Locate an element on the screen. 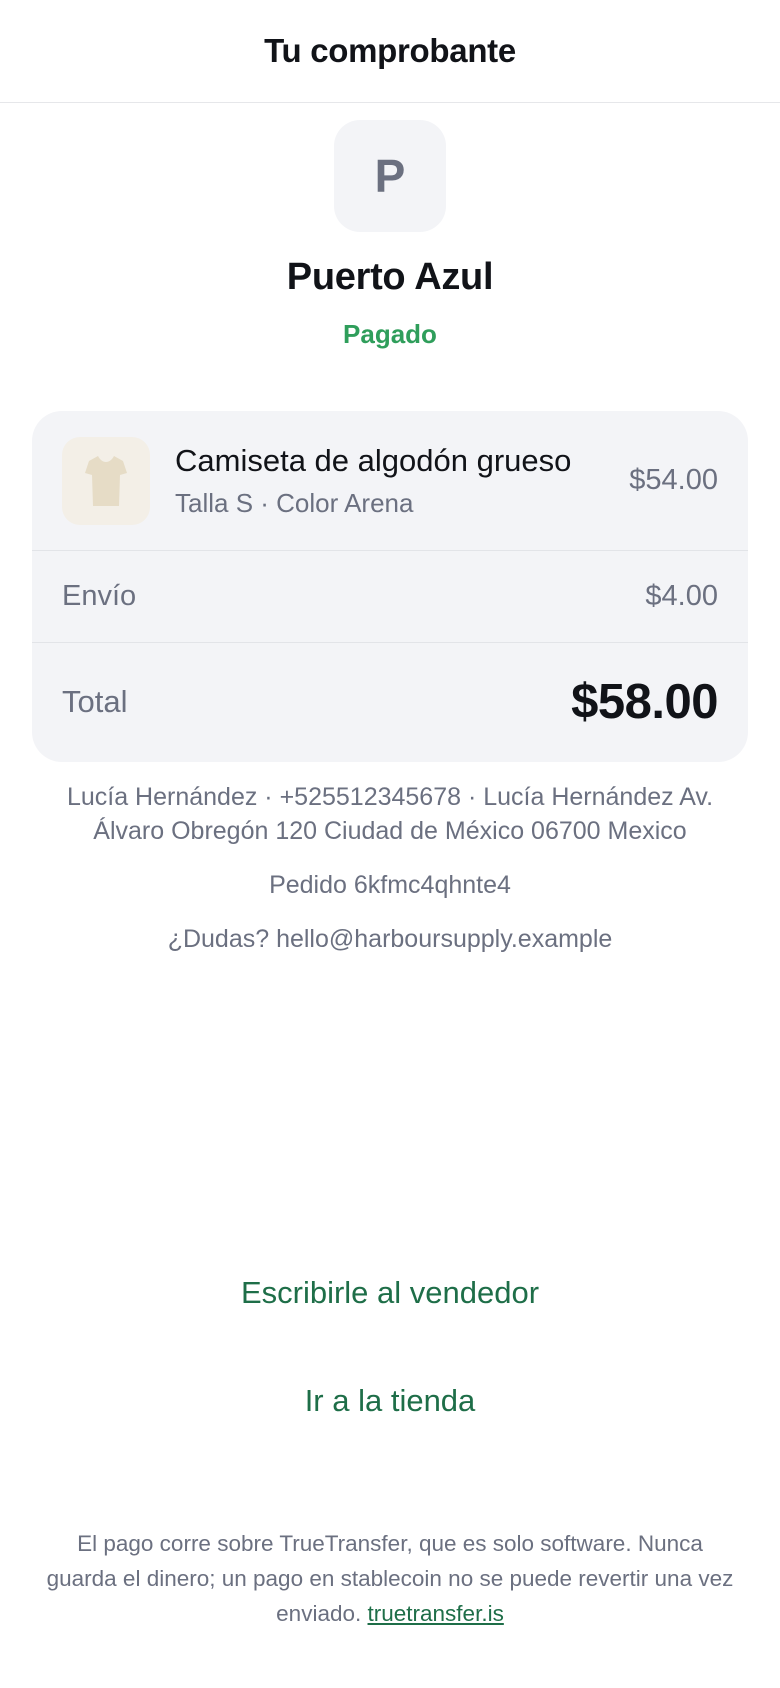 Image resolution: width=780 pixels, height=1688 pixels. truetransfer-link: truetransfer.is is located at coordinates (436, 1613).